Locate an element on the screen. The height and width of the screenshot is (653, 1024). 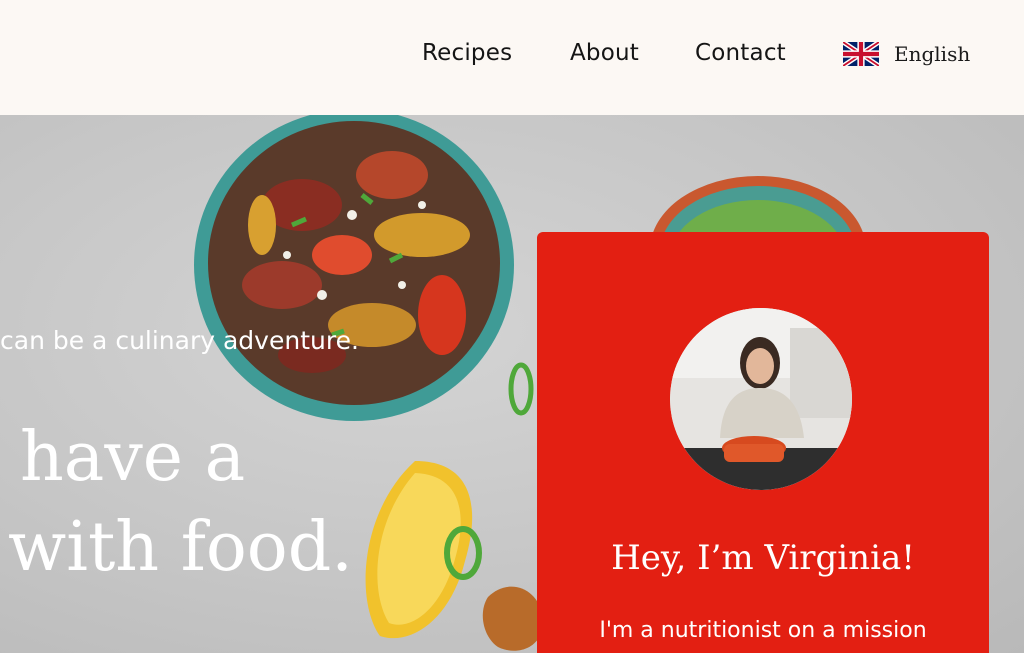
nav-contact-link: Contact is located at coordinates (740, 53).